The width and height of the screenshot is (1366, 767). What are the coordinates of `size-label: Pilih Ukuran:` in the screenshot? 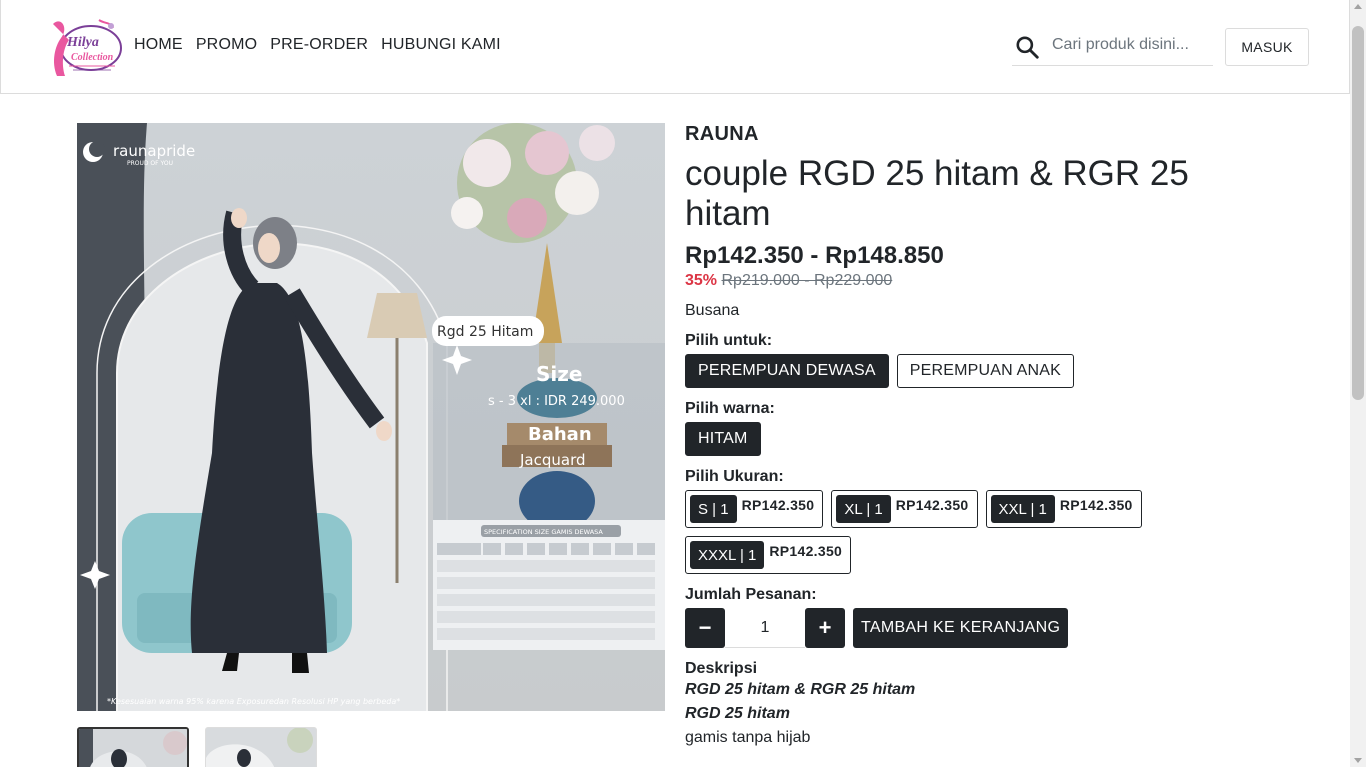 It's located at (734, 476).